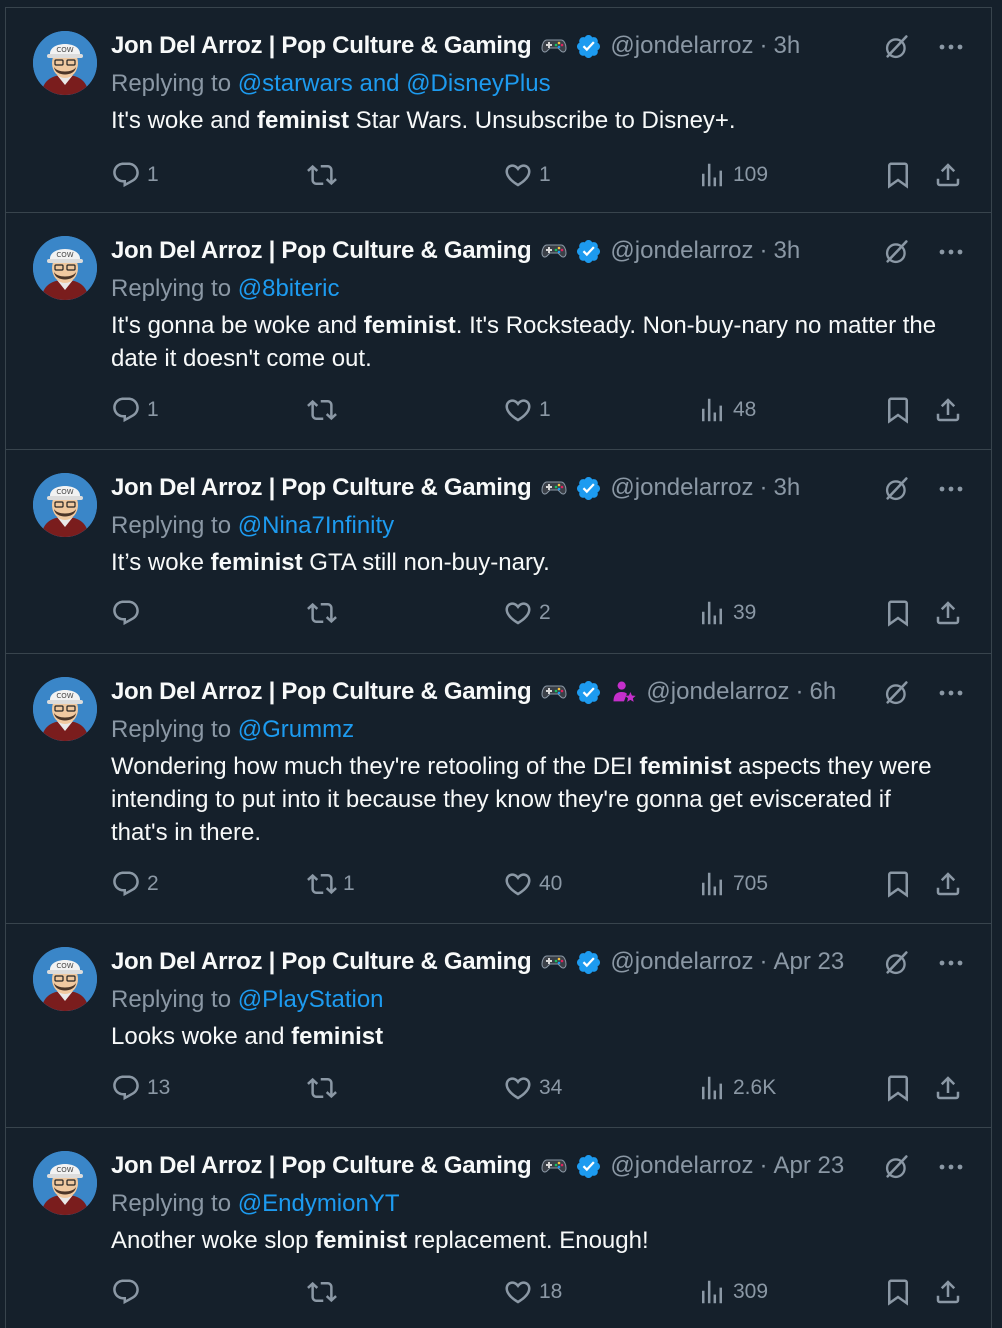 The image size is (1002, 1328). I want to click on reply-count: 1, so click(153, 174).